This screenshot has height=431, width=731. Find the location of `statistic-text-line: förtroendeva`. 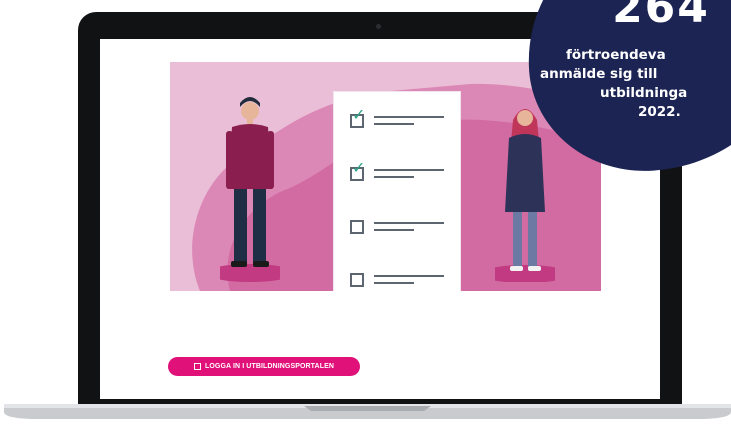

statistic-text-line: förtroendeva is located at coordinates (616, 55).